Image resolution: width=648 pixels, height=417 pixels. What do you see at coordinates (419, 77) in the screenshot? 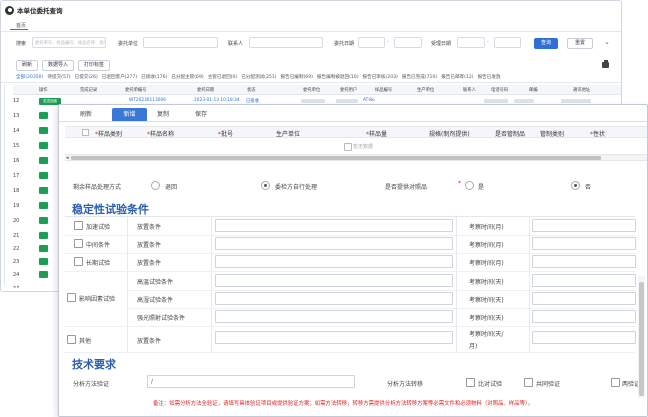
I see `tab-status: 报告已完成(710)` at bounding box center [419, 77].